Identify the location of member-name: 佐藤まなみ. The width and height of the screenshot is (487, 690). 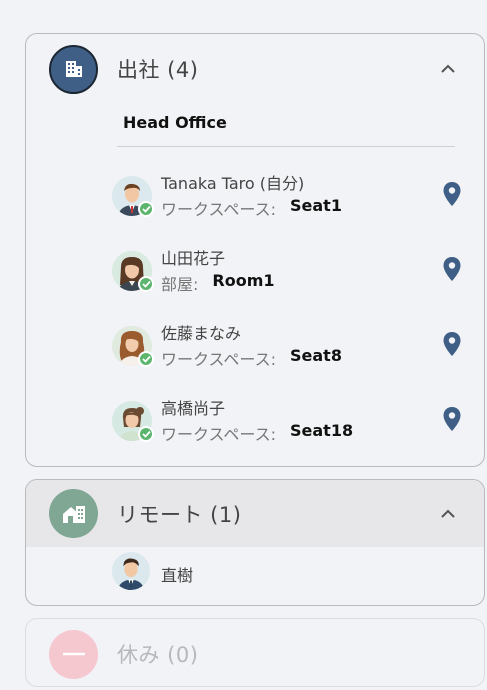
(201, 333).